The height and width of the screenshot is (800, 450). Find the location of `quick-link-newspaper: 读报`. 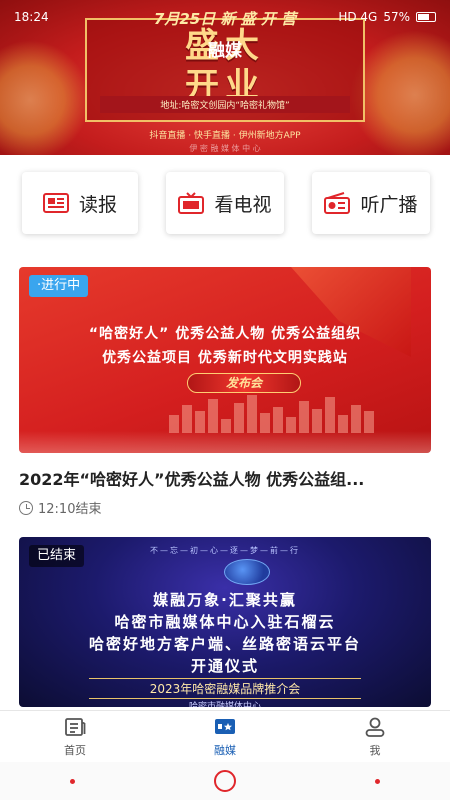

quick-link-newspaper: 读报 is located at coordinates (80, 203).